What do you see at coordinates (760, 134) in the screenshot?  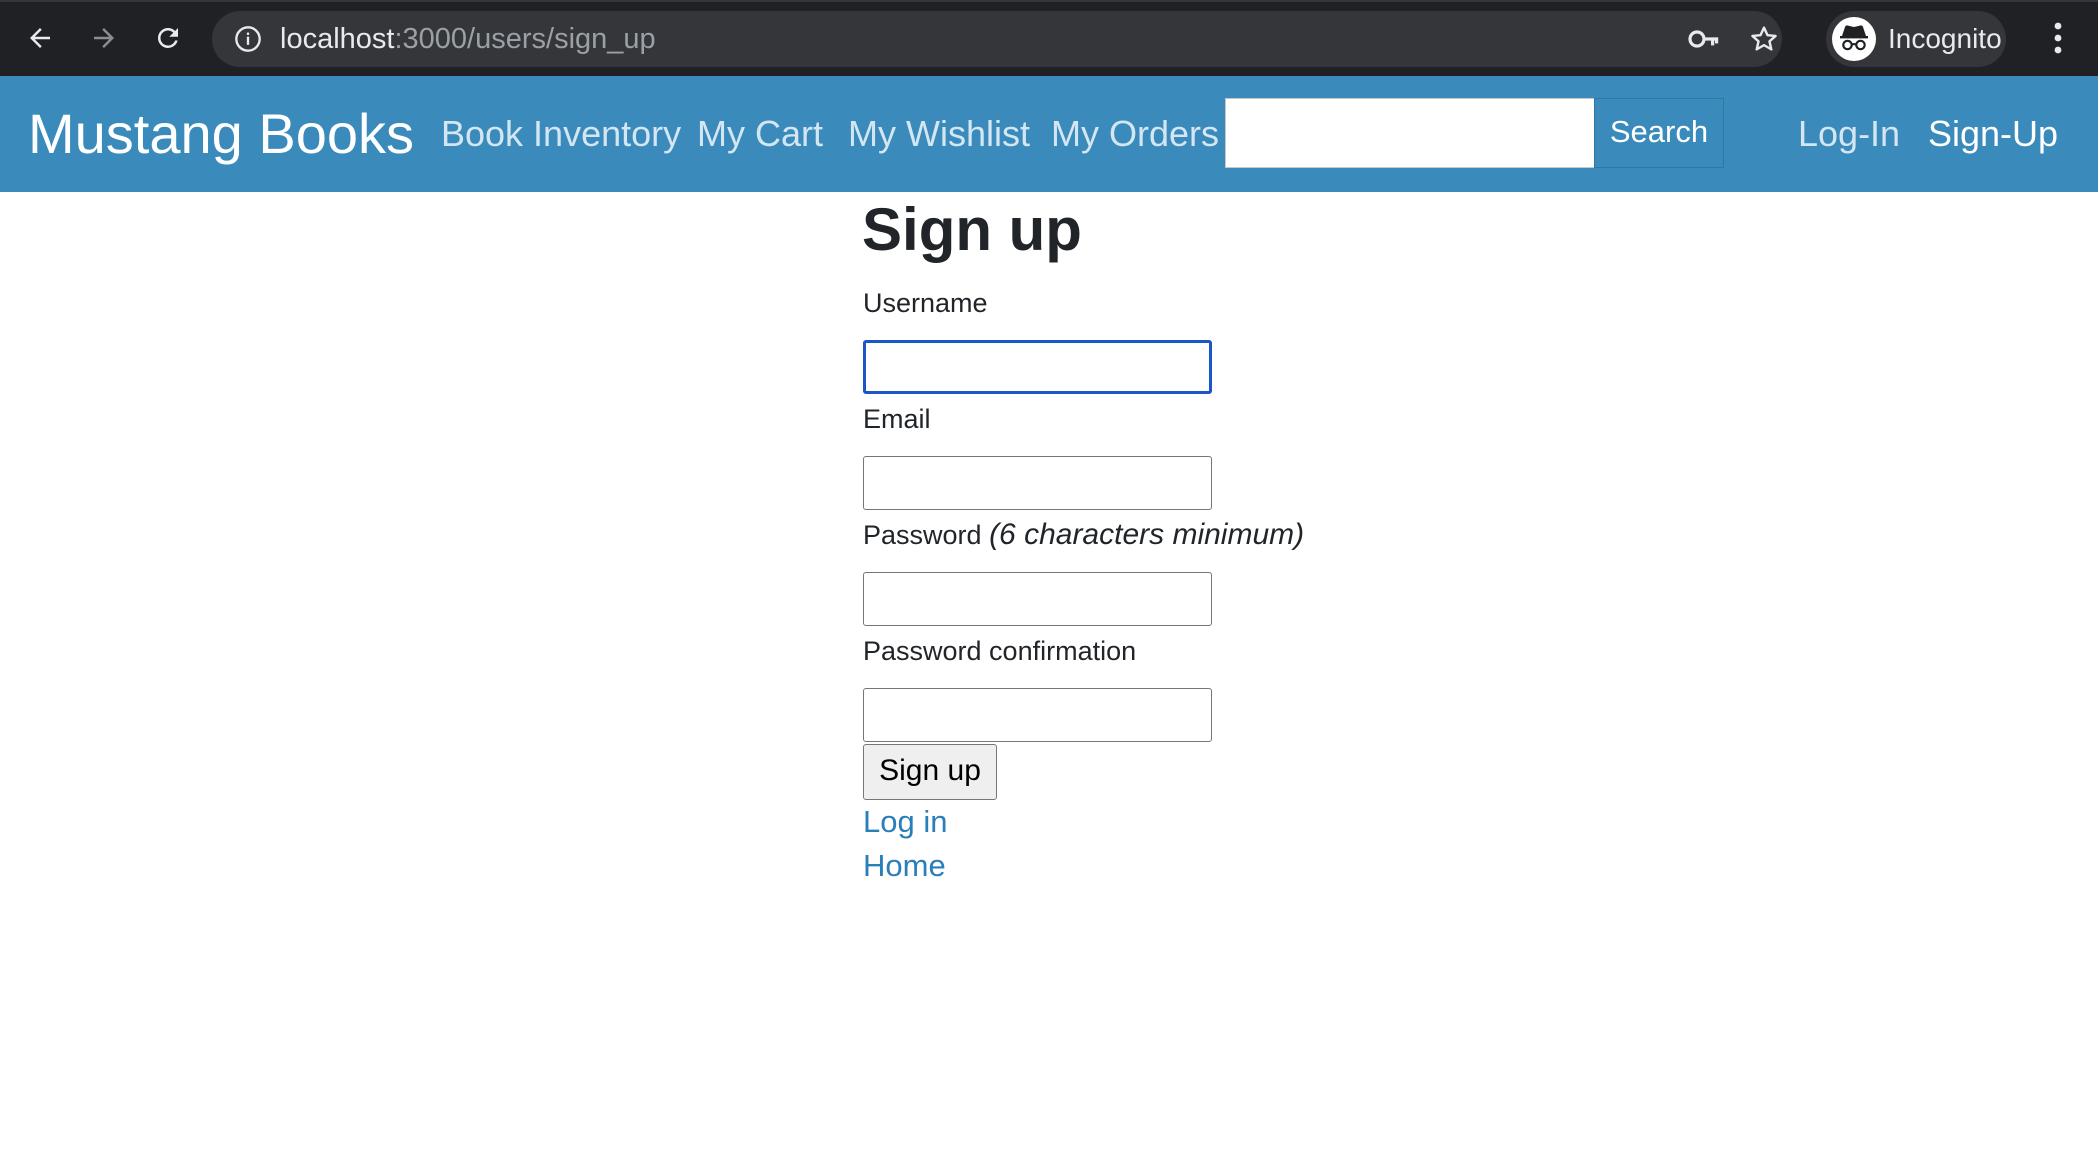 I see `nav-link-my-cart: My Cart` at bounding box center [760, 134].